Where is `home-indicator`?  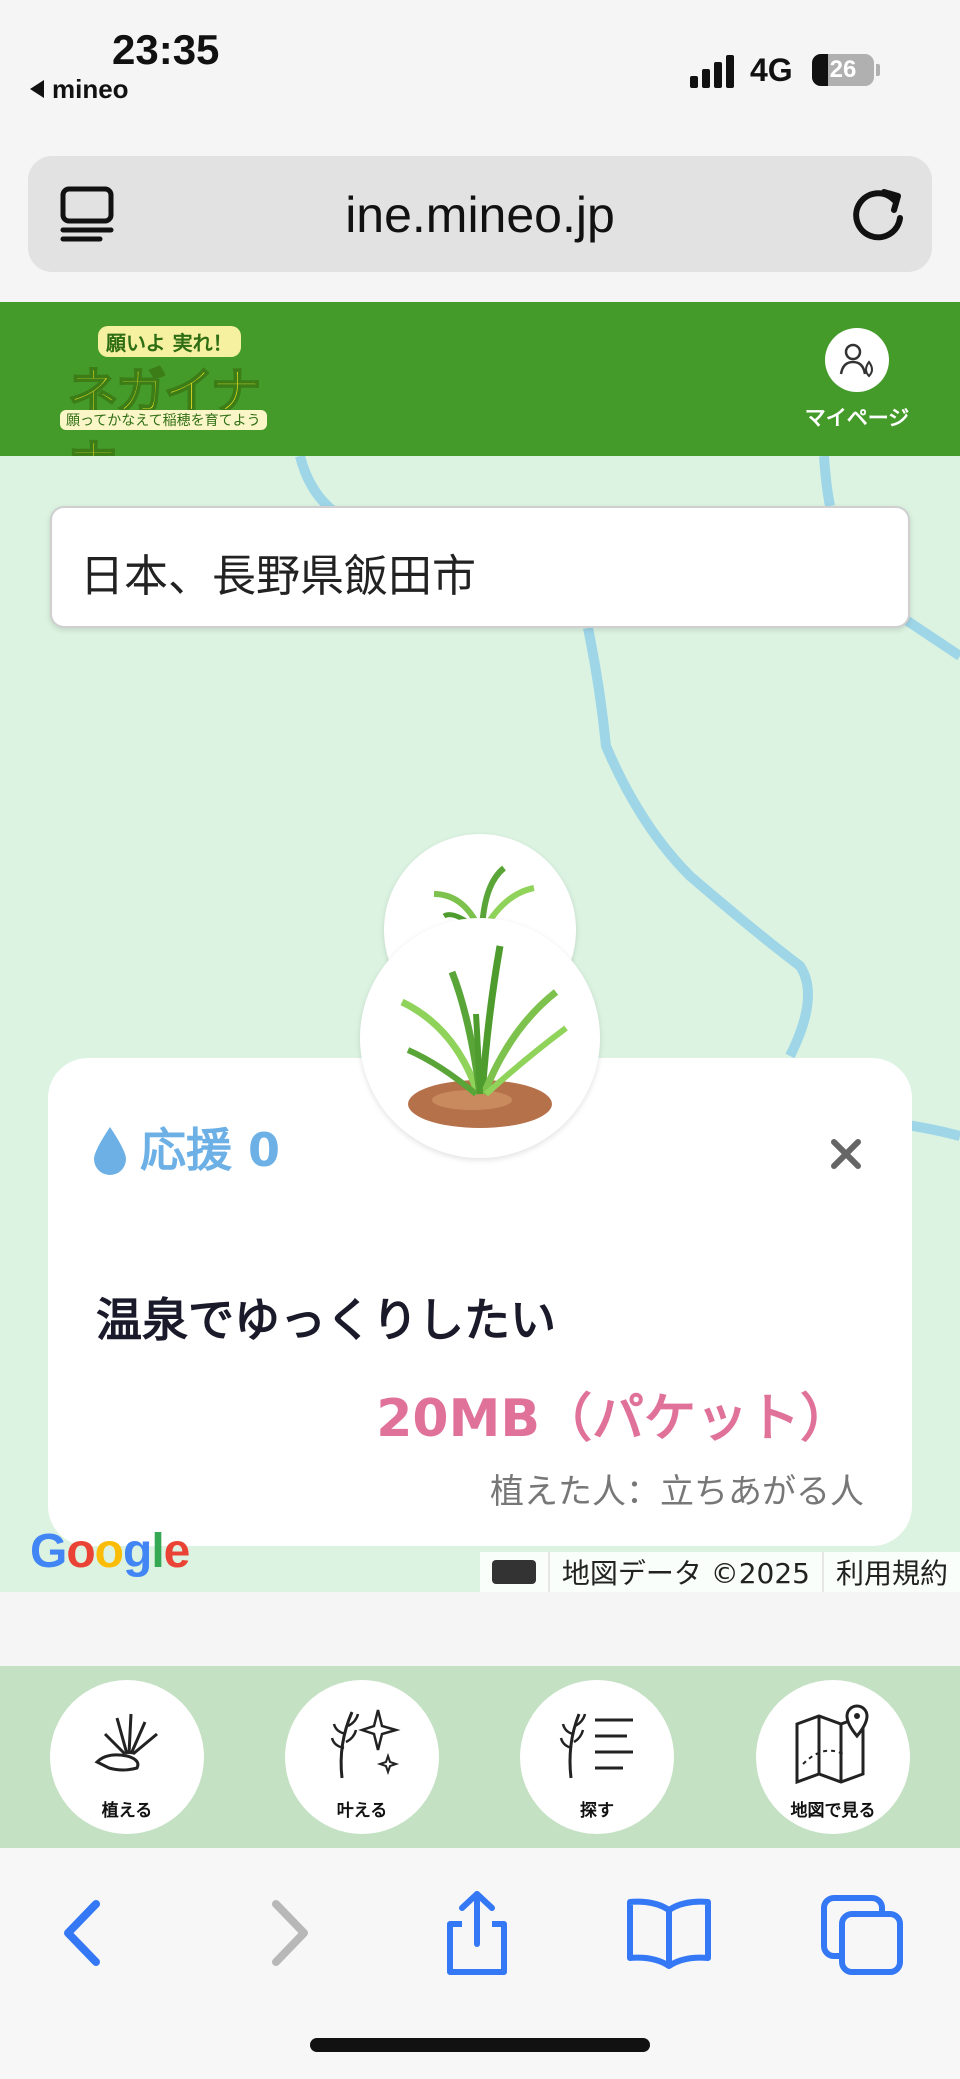
home-indicator is located at coordinates (480, 2045).